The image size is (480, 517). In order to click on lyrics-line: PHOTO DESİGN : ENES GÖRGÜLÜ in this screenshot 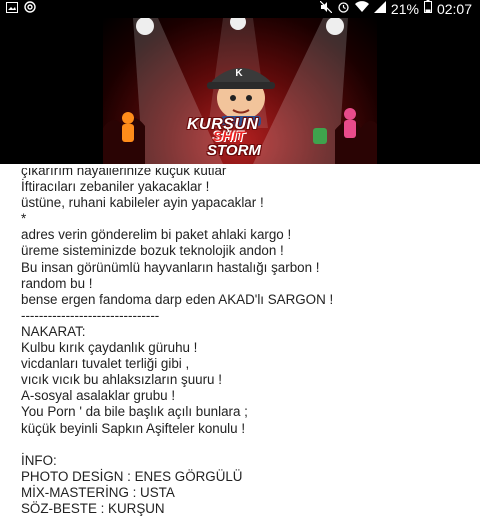, I will do `click(132, 476)`.